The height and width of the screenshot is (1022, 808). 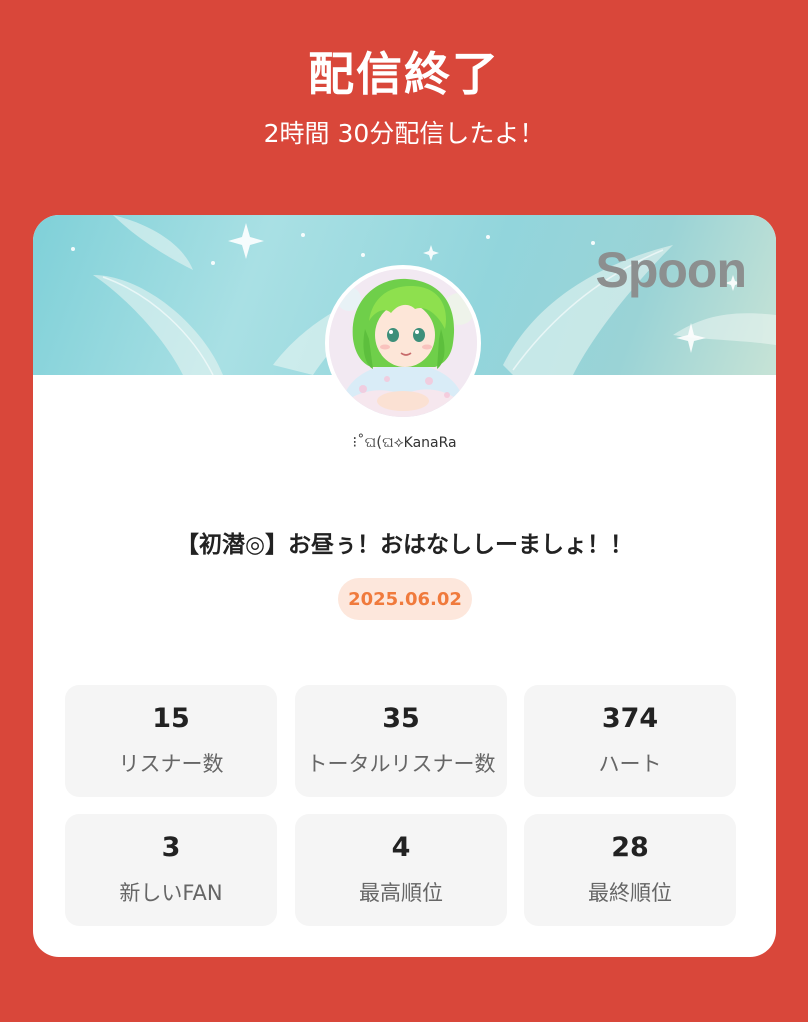 I want to click on username-text: KanaRa, so click(x=430, y=443).